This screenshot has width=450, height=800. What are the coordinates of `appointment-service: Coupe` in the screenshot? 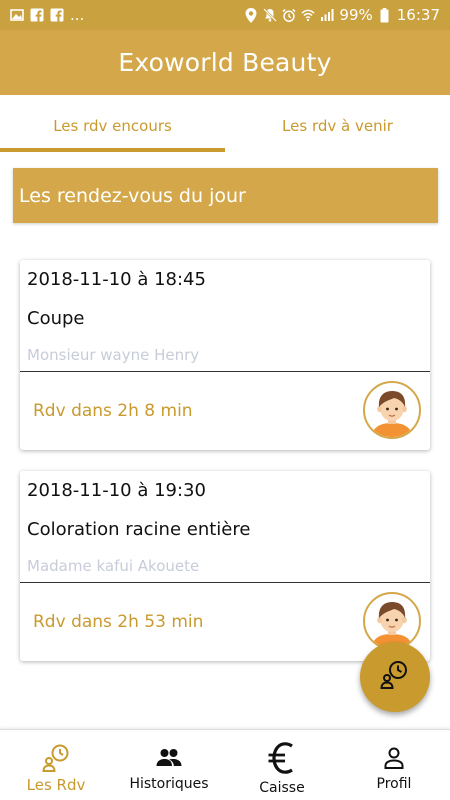 It's located at (56, 318).